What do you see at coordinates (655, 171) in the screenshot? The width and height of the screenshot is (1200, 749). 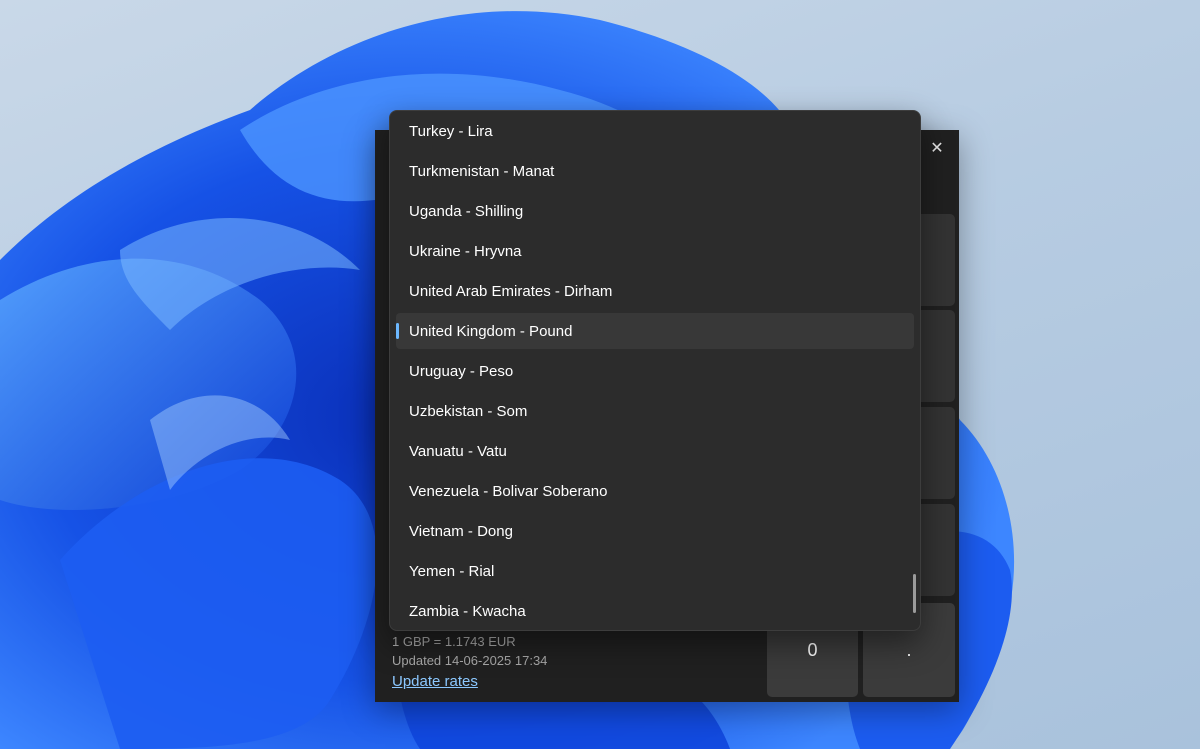 I see `currency-option: Turkmenistan - Manat` at bounding box center [655, 171].